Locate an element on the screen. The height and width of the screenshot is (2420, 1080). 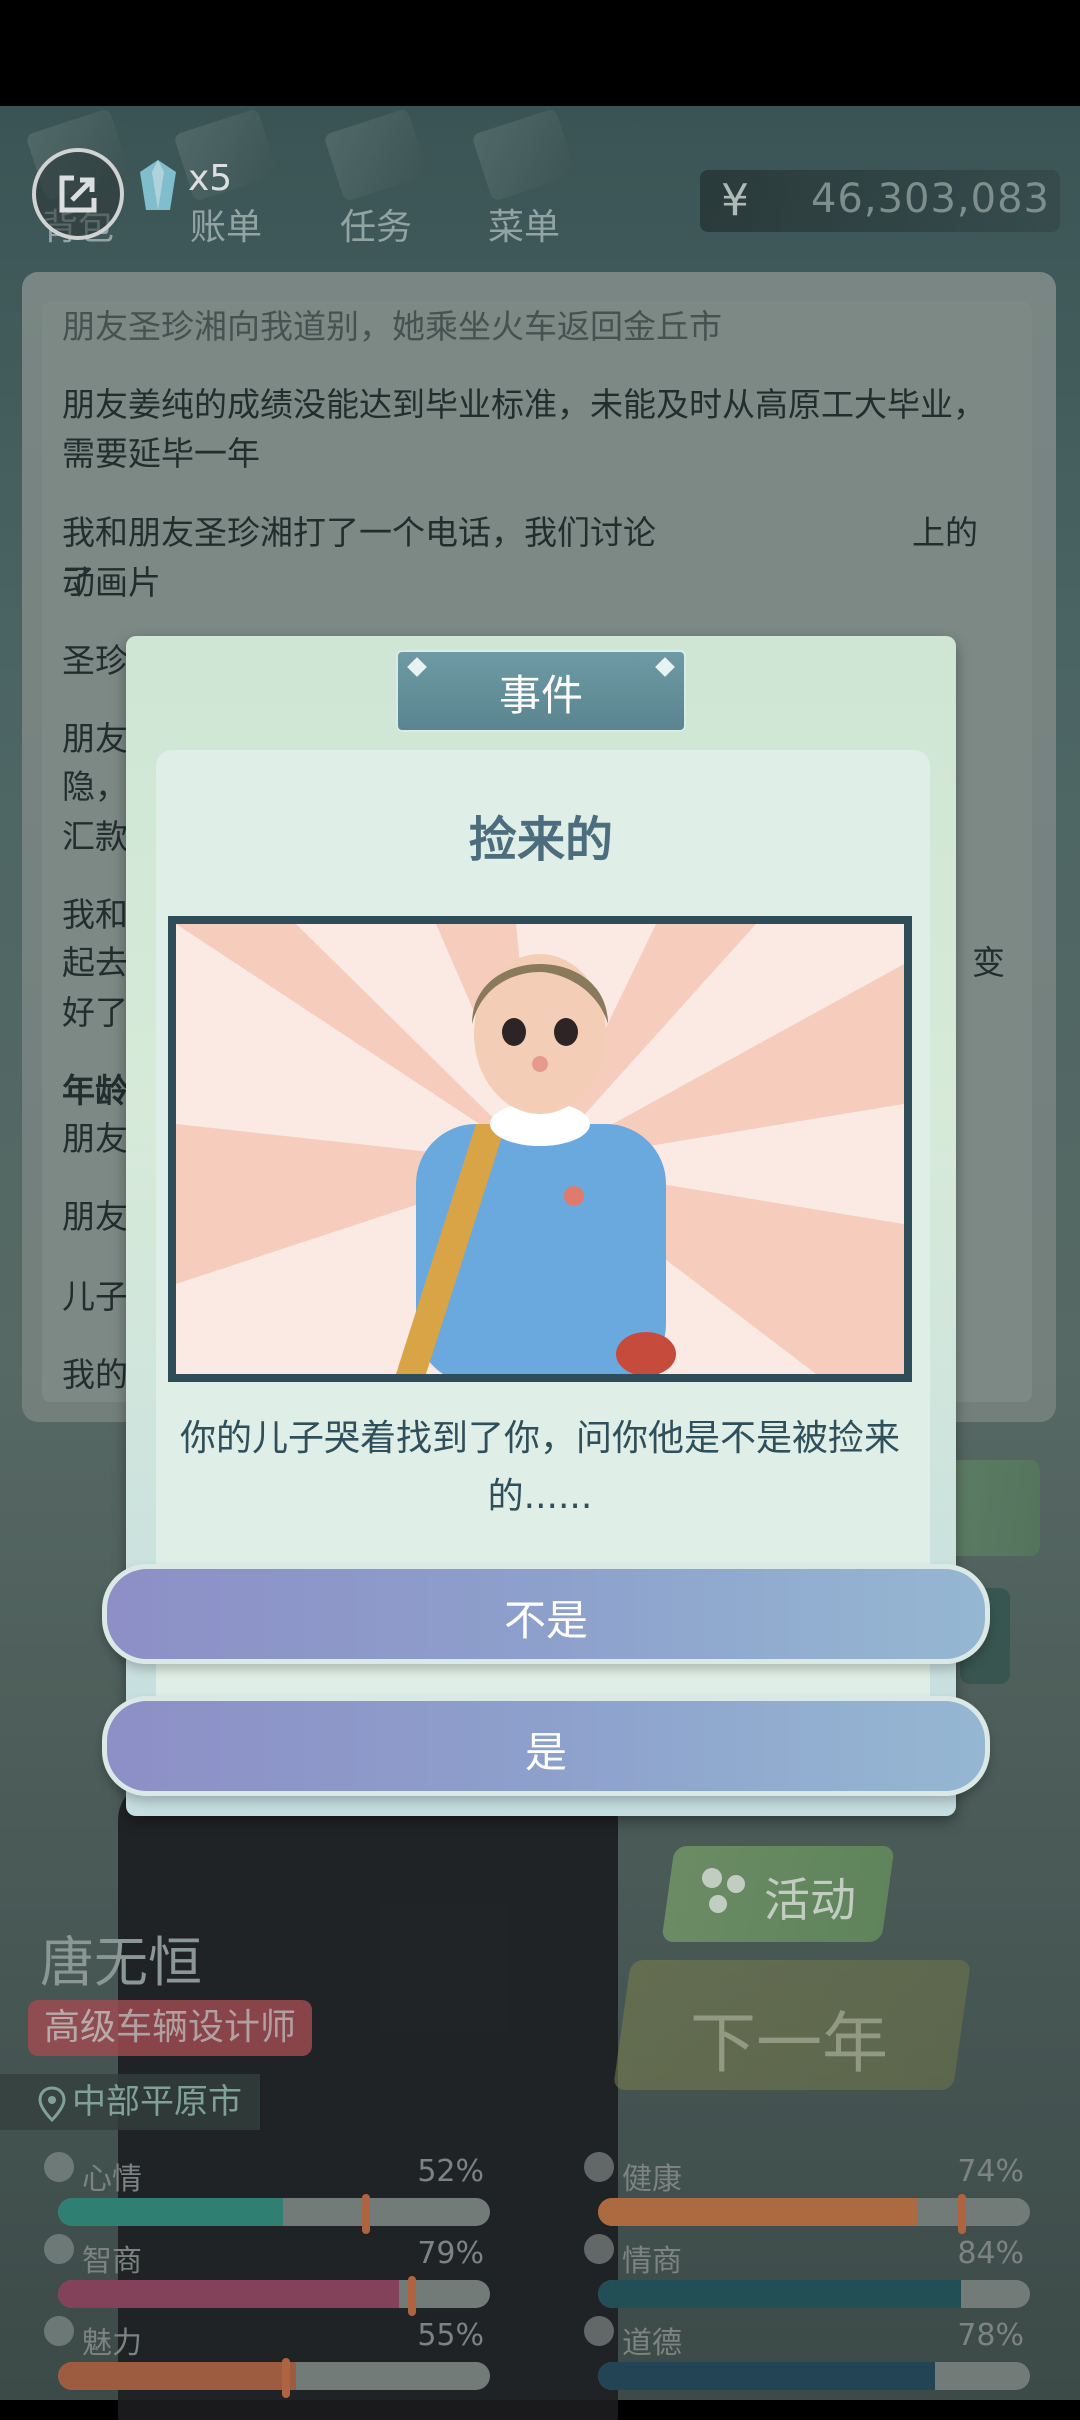
event-title: 捡来的 is located at coordinates (540, 840).